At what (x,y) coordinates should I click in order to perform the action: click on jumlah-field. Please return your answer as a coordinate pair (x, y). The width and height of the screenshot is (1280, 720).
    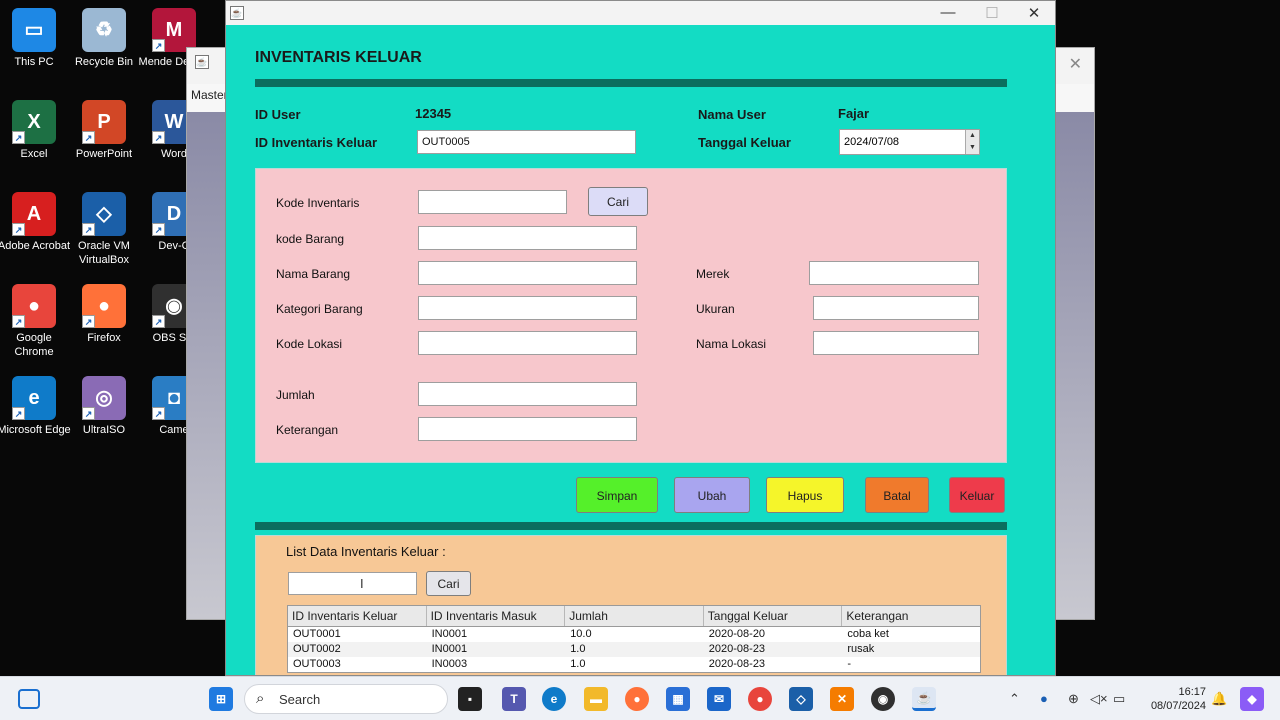
    Looking at the image, I should click on (527, 394).